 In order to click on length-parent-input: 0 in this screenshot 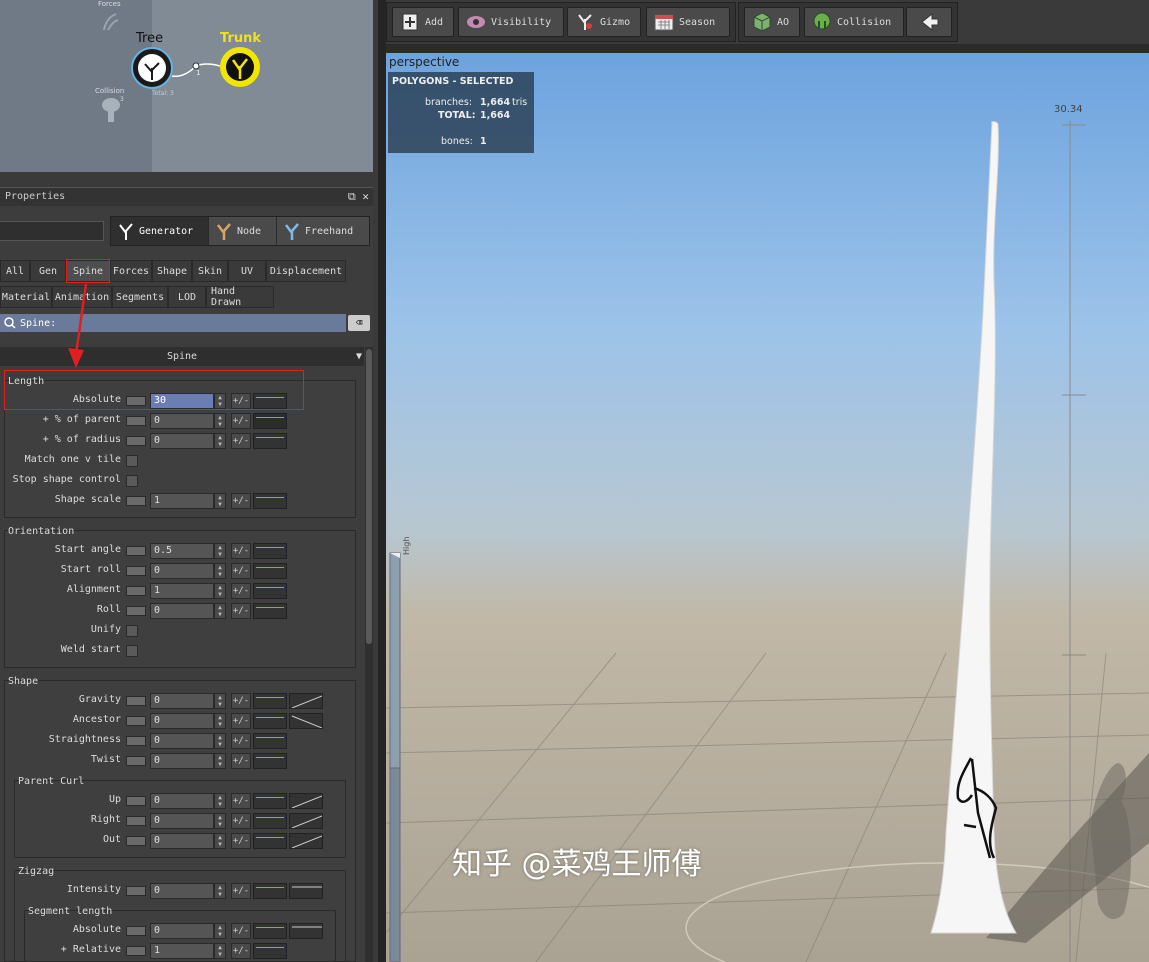, I will do `click(182, 421)`.